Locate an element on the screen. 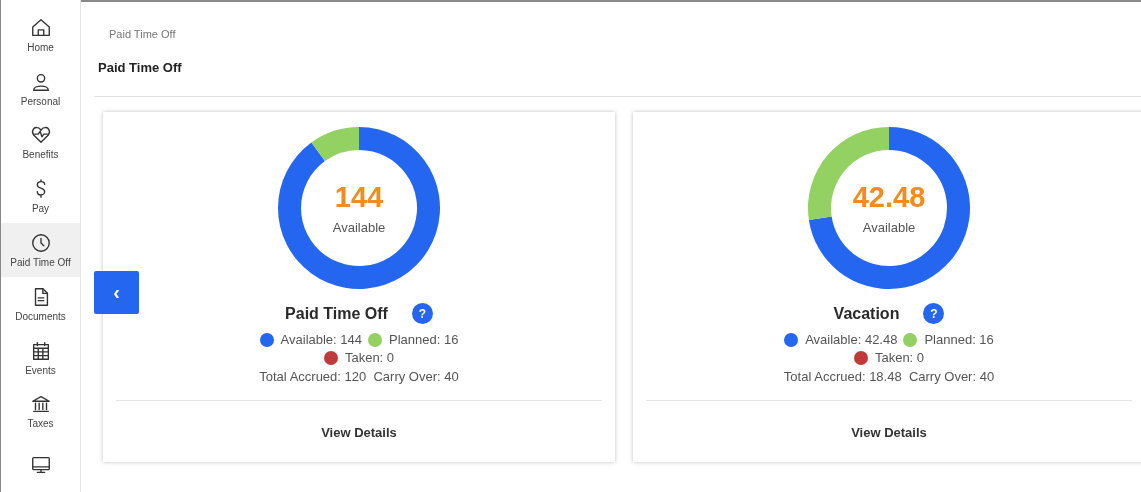  sidebar-item: Paid Time Off is located at coordinates (40, 250).